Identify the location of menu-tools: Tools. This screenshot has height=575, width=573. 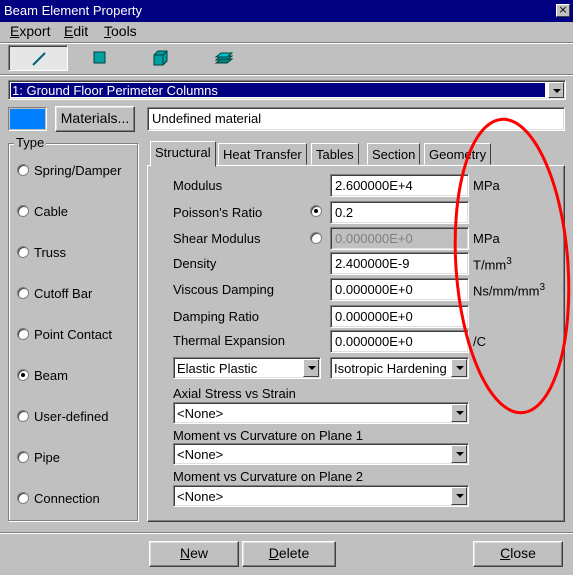
(120, 31).